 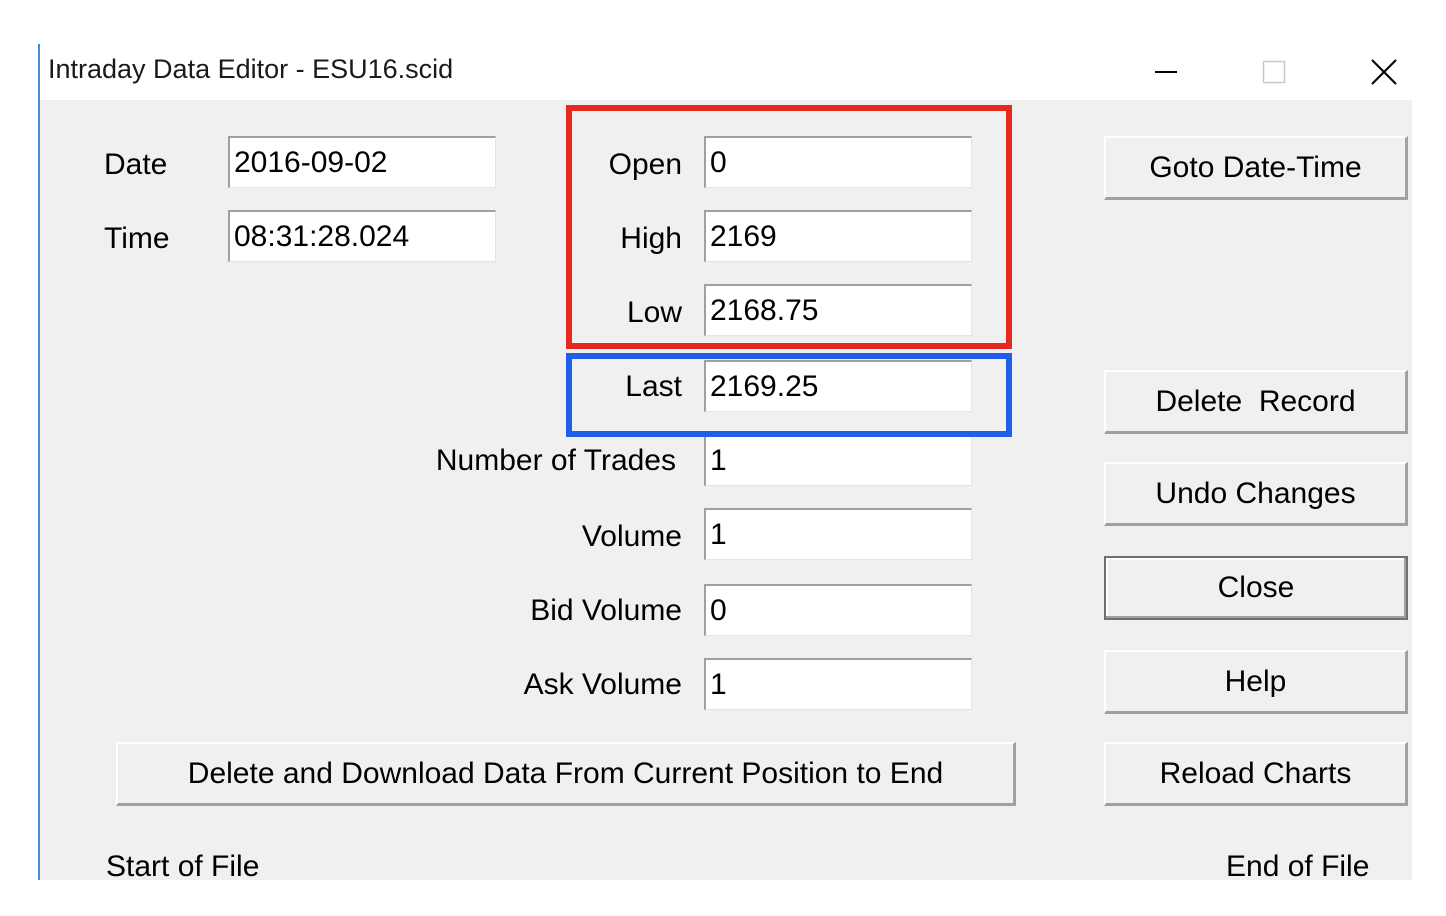 What do you see at coordinates (838, 162) in the screenshot?
I see `open-field` at bounding box center [838, 162].